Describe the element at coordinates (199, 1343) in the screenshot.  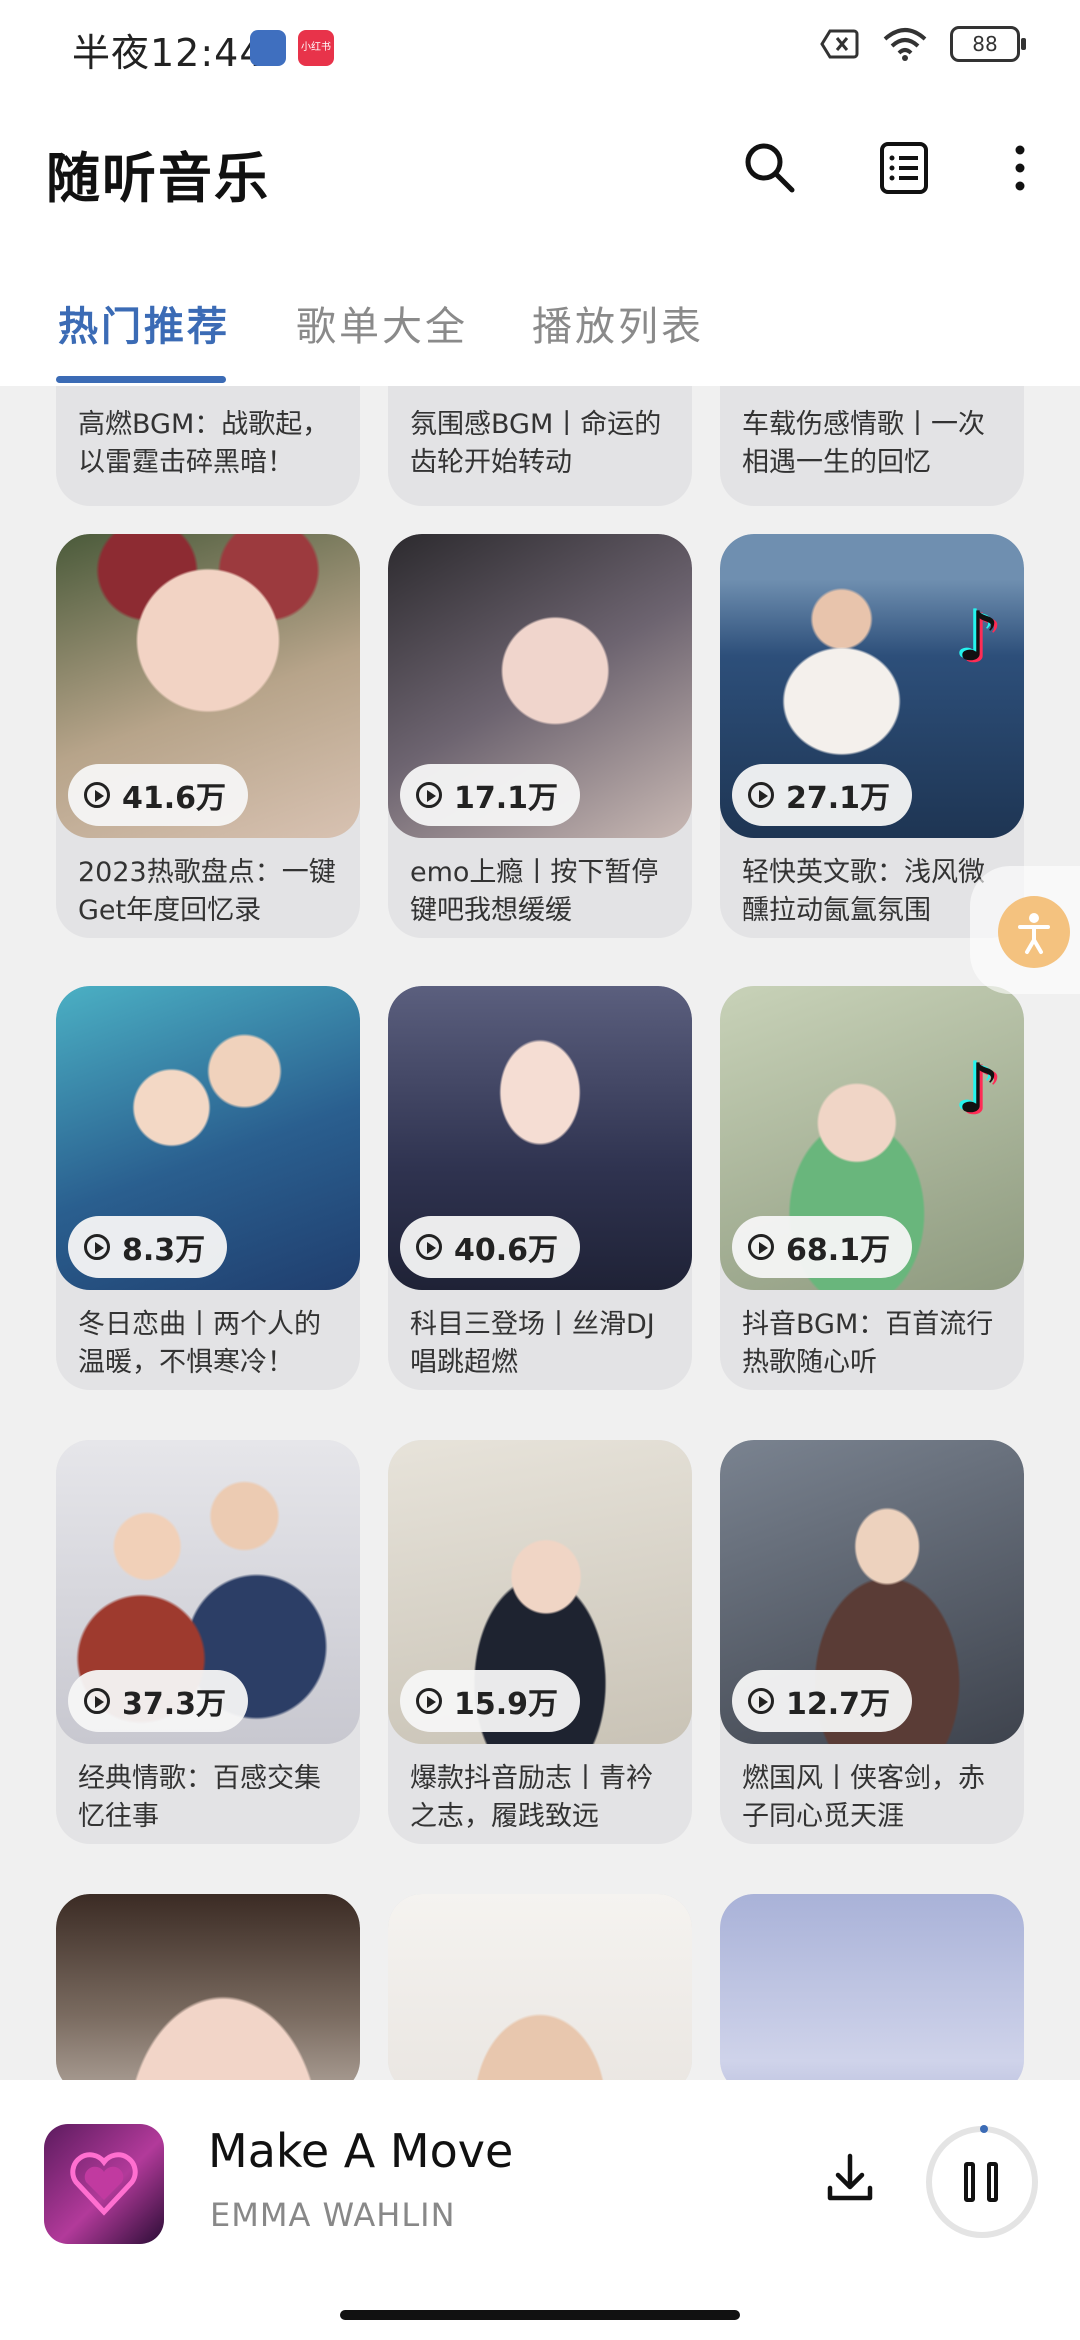
I see `playlist-title: 冬日恋曲丨两个人的温暖，不惧寒冷！` at that location.